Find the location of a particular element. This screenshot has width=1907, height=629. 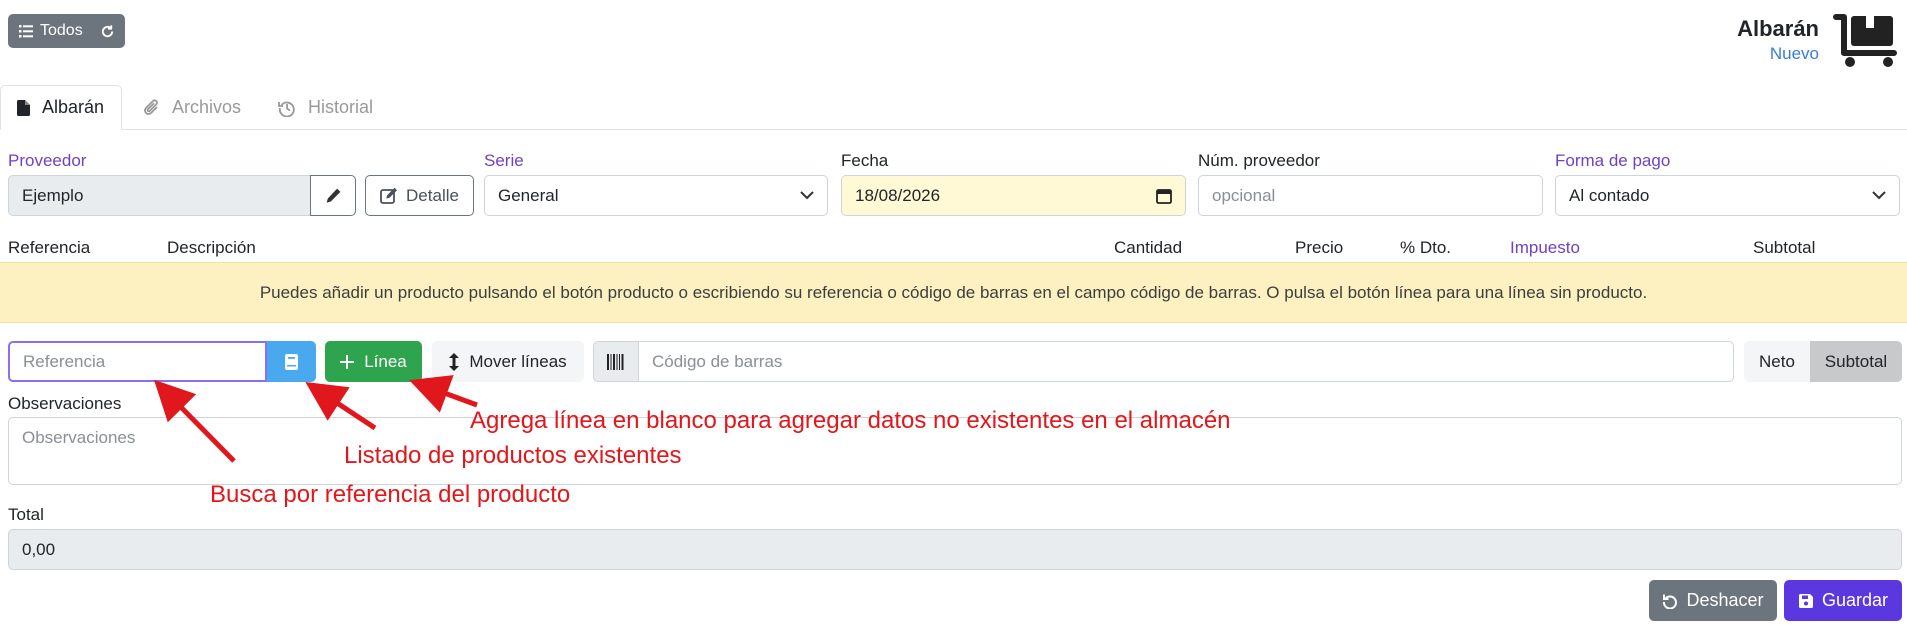

annotation-arrows is located at coordinates (315, 419).